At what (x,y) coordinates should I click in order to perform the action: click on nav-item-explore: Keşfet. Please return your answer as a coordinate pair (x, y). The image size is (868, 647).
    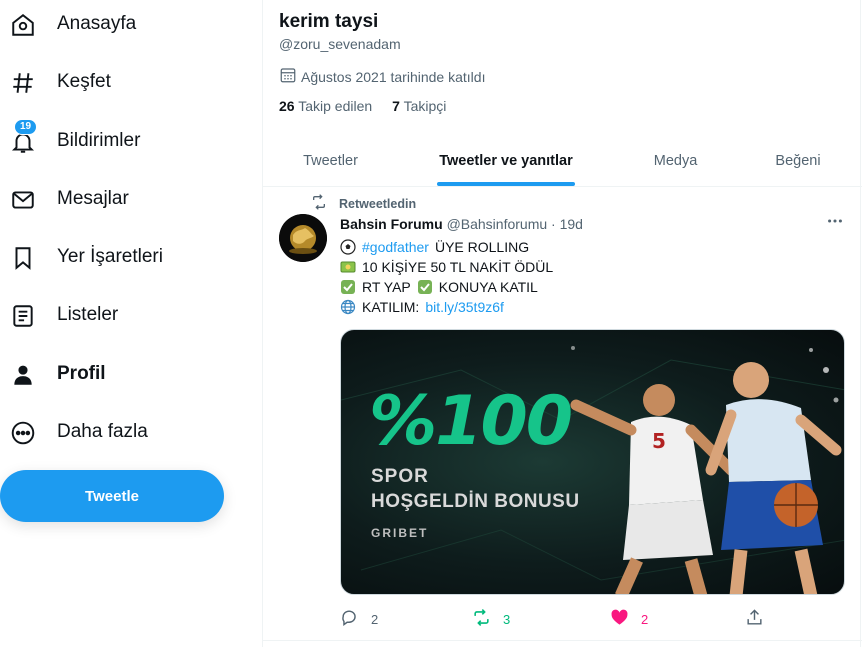
    Looking at the image, I should click on (70, 83).